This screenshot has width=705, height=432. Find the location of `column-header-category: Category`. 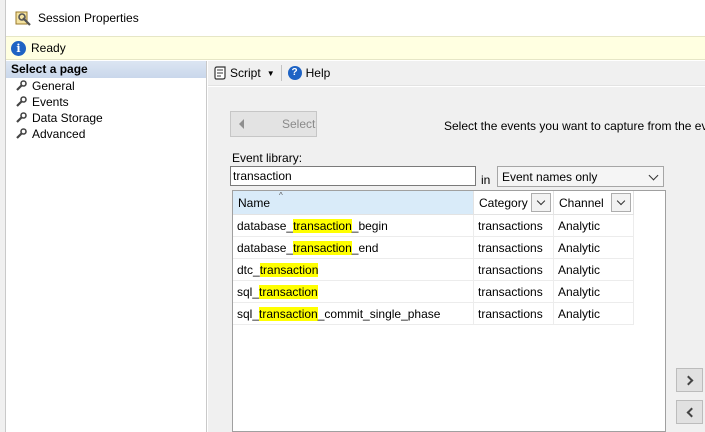

column-header-category: Category is located at coordinates (514, 203).